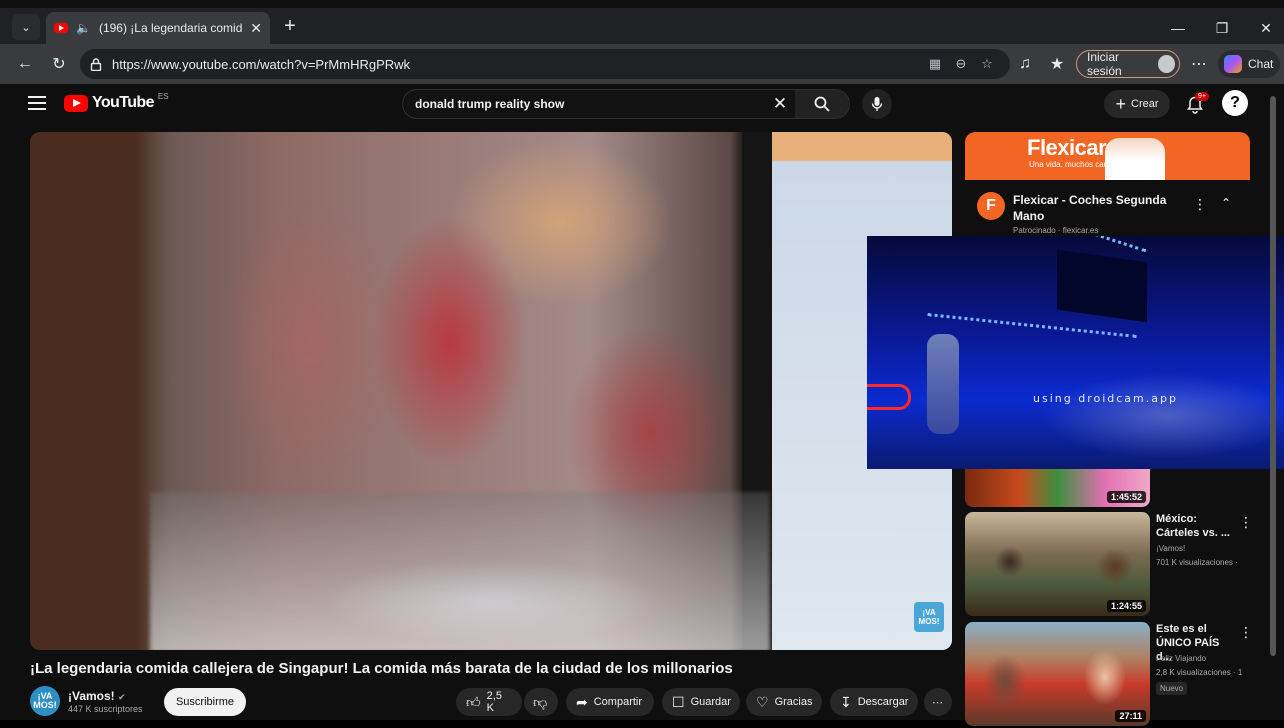 The width and height of the screenshot is (1284, 728). I want to click on voice-search-button, so click(877, 104).